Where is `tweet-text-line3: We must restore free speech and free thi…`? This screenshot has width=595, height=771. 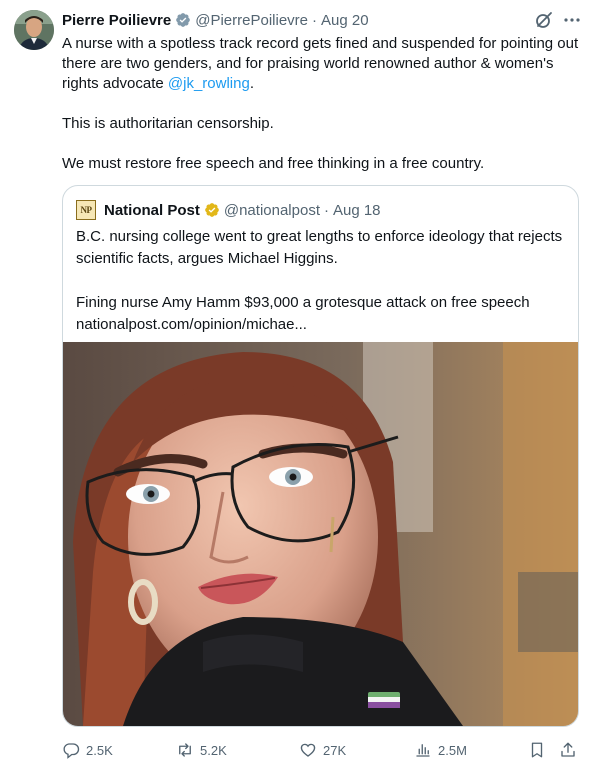 tweet-text-line3: We must restore free speech and free thi… is located at coordinates (273, 163).